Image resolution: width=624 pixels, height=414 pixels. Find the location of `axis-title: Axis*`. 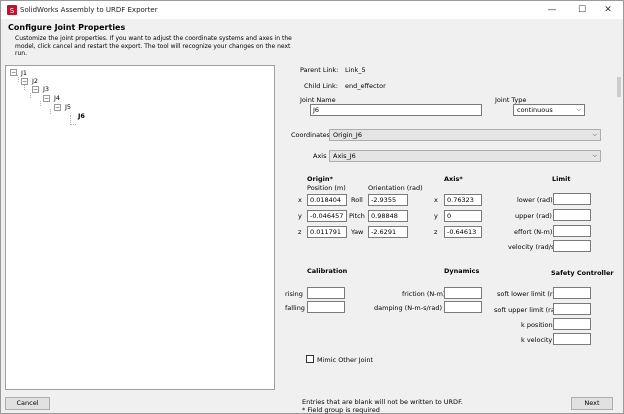

axis-title: Axis* is located at coordinates (453, 179).